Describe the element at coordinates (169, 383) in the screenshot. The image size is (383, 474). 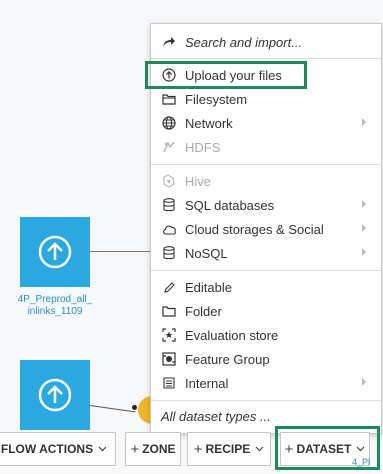
I see `internal-icon` at that location.